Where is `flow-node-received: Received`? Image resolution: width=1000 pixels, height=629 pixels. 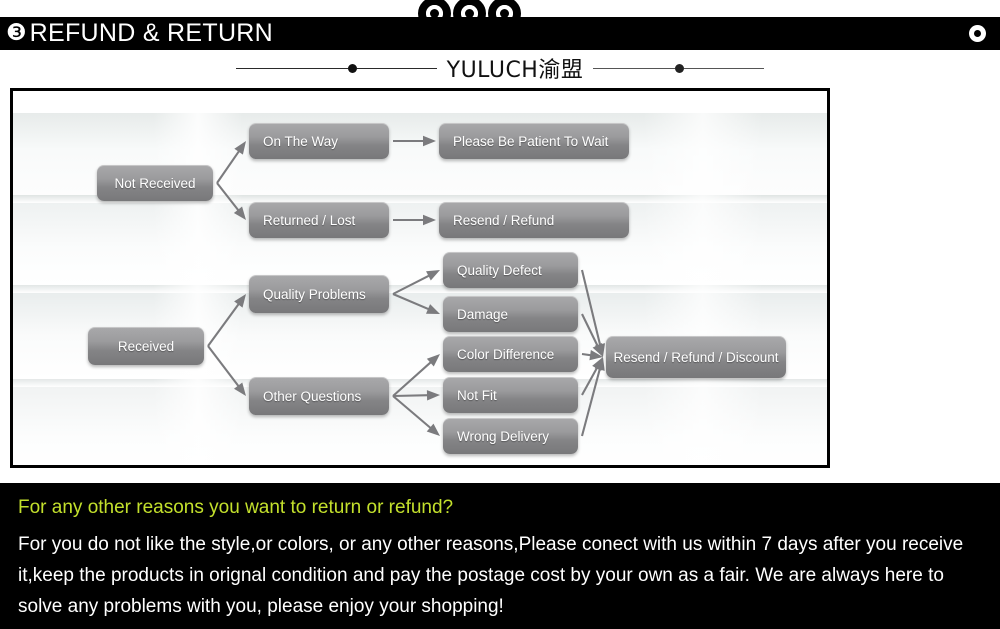 flow-node-received: Received is located at coordinates (146, 346).